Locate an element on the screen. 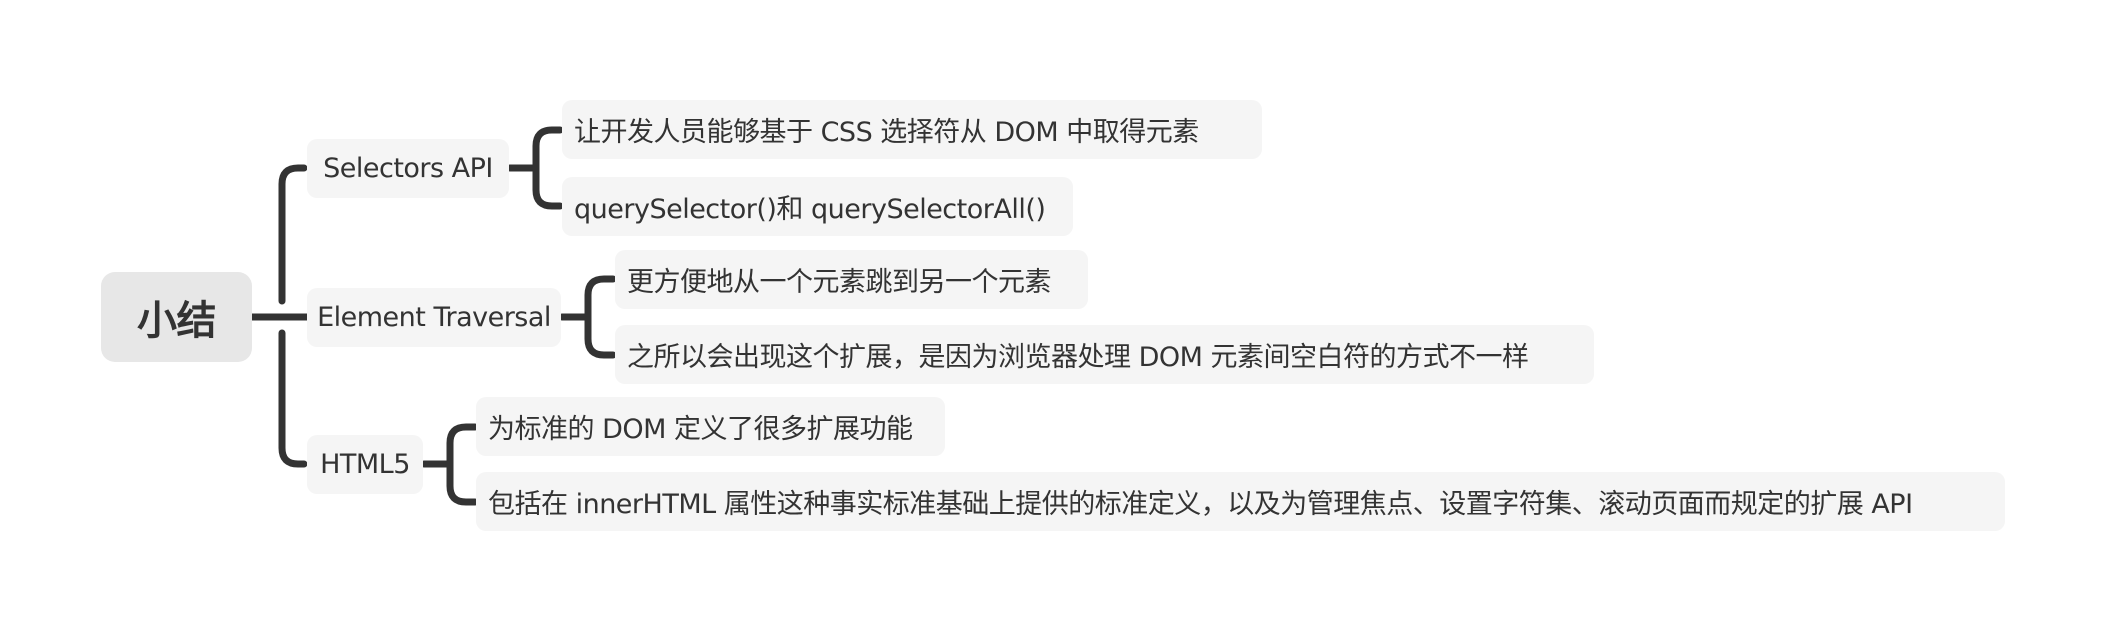  root-node: 小结 is located at coordinates (176, 317).